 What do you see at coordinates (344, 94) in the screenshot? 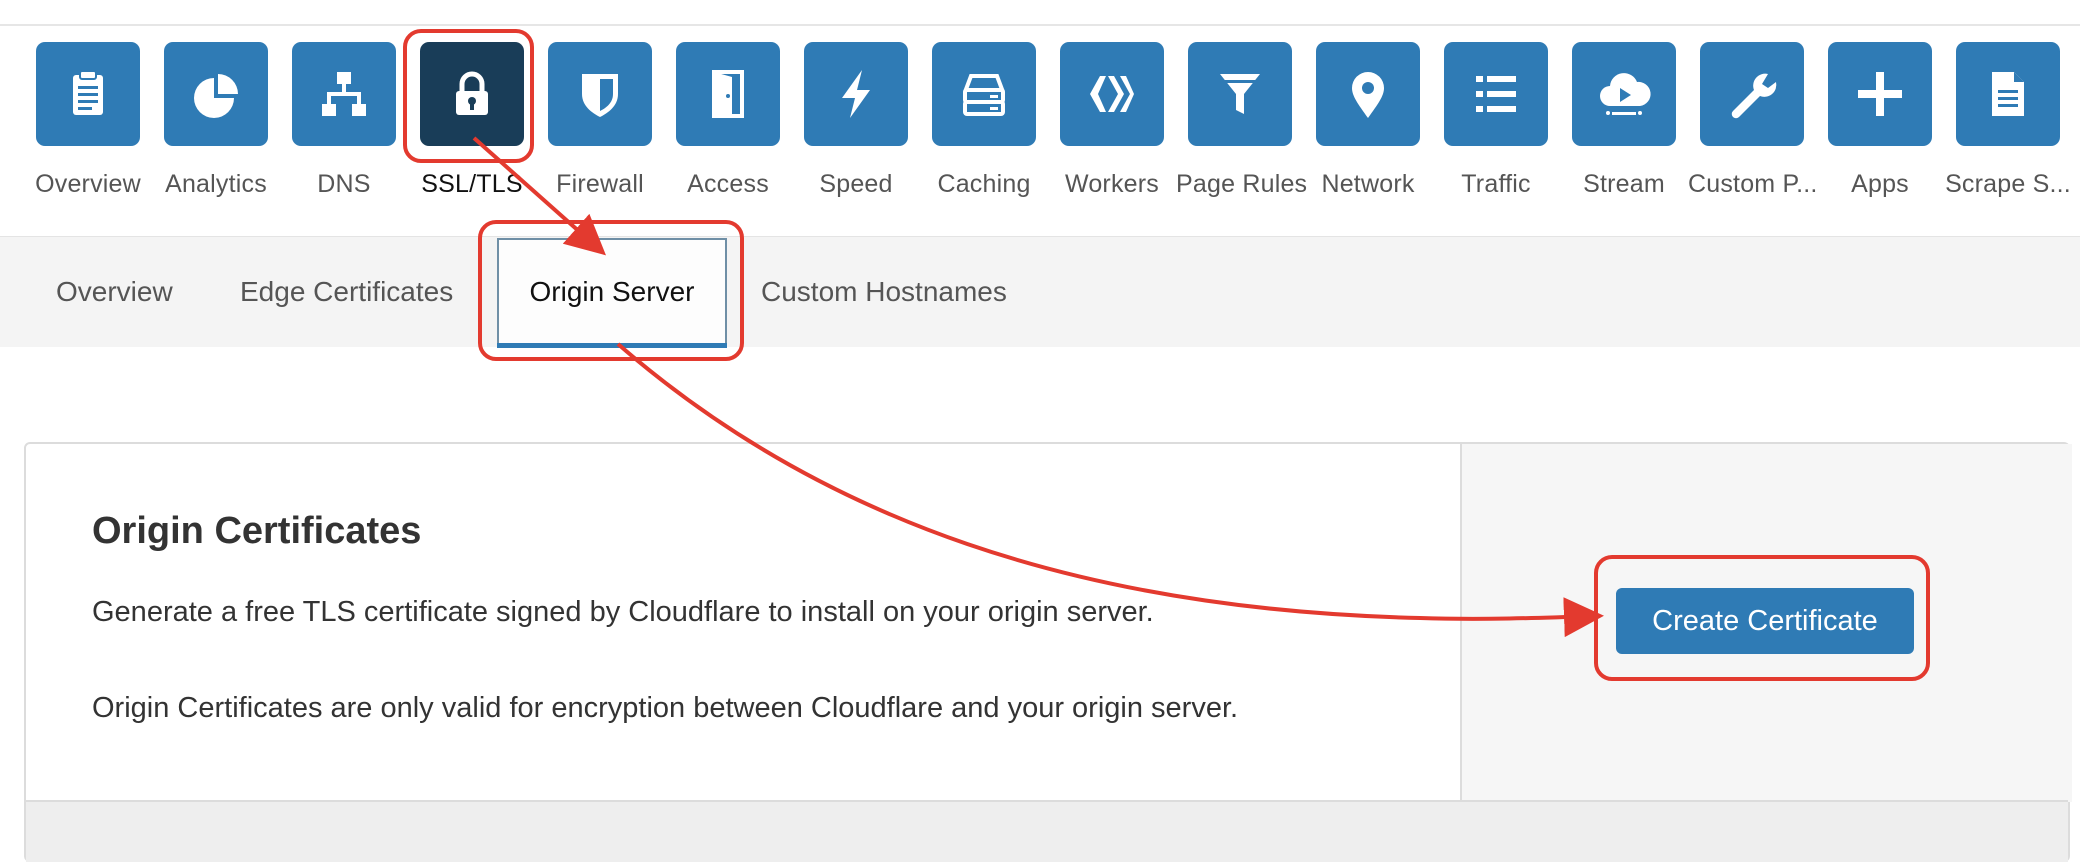
I see `sitemap-icon` at bounding box center [344, 94].